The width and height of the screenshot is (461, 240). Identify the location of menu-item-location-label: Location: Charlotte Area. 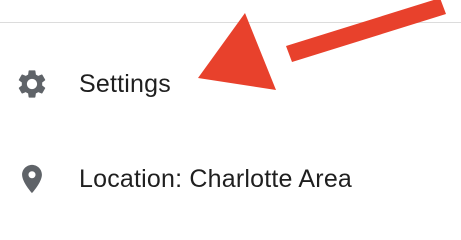
(216, 178).